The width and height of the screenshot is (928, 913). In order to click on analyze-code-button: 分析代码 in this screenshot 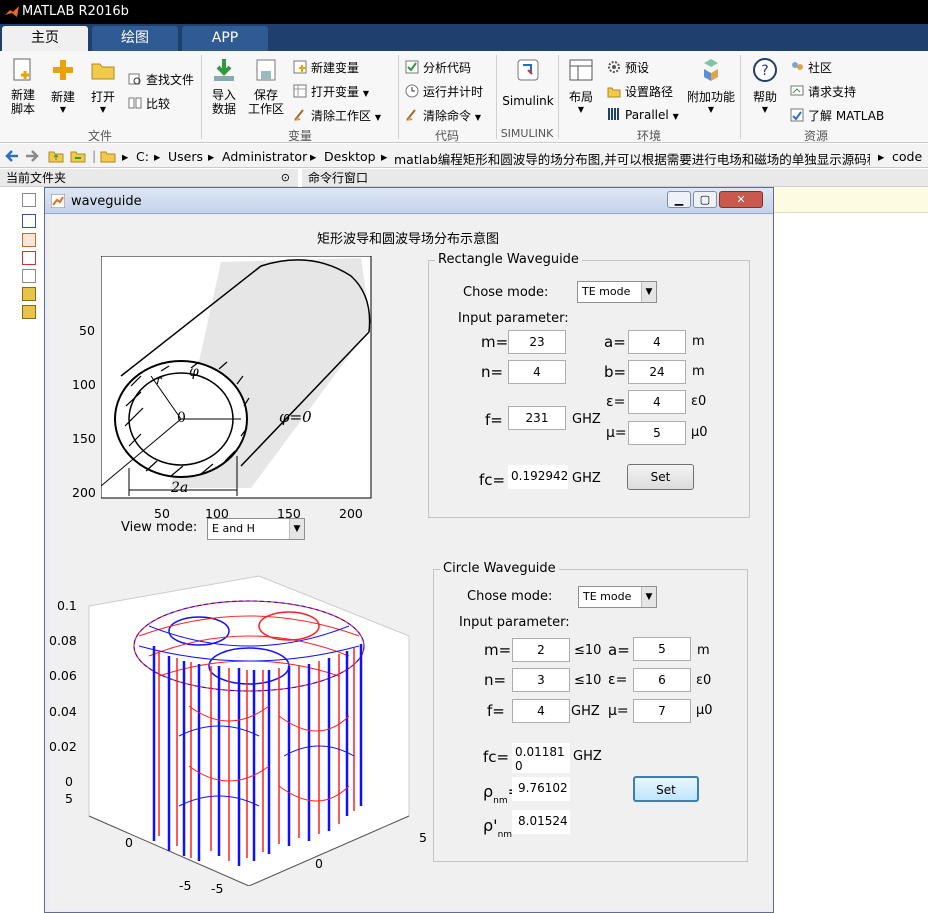, I will do `click(438, 67)`.